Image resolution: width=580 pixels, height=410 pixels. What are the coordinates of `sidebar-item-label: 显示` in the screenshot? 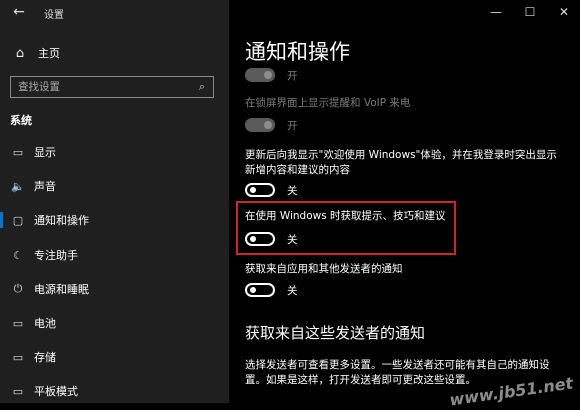 It's located at (45, 152).